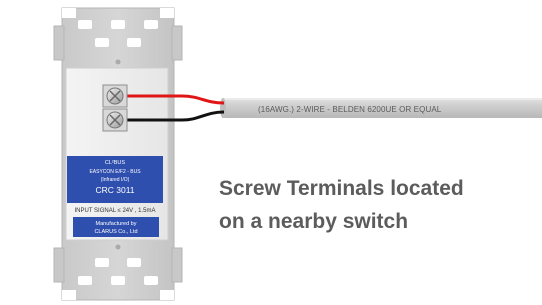 Image resolution: width=542 pixels, height=305 pixels. Describe the element at coordinates (115, 232) in the screenshot. I see `manufacturer-line2: CLARUS Co., Ltd` at that location.